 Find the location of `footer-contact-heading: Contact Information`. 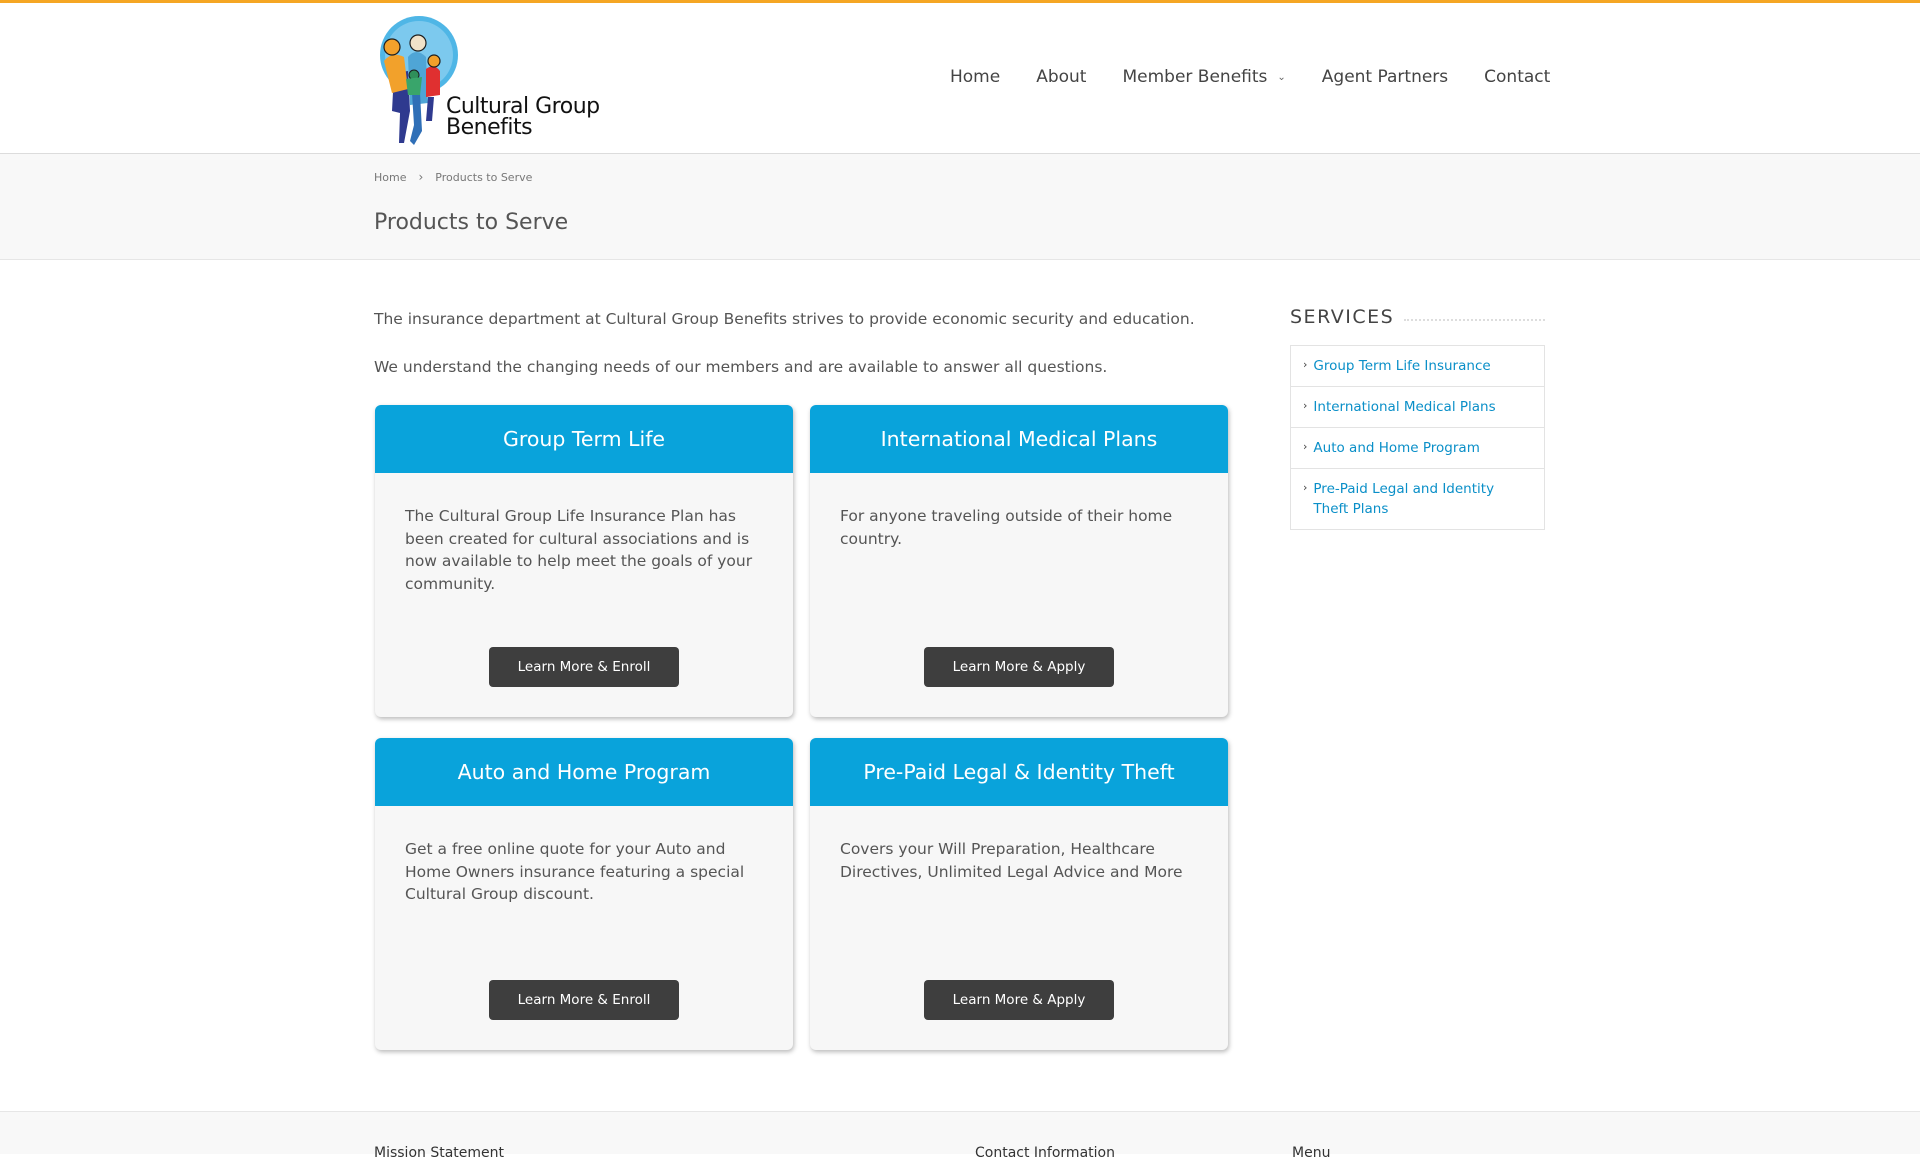

footer-contact-heading: Contact Information is located at coordinates (1045, 1153).